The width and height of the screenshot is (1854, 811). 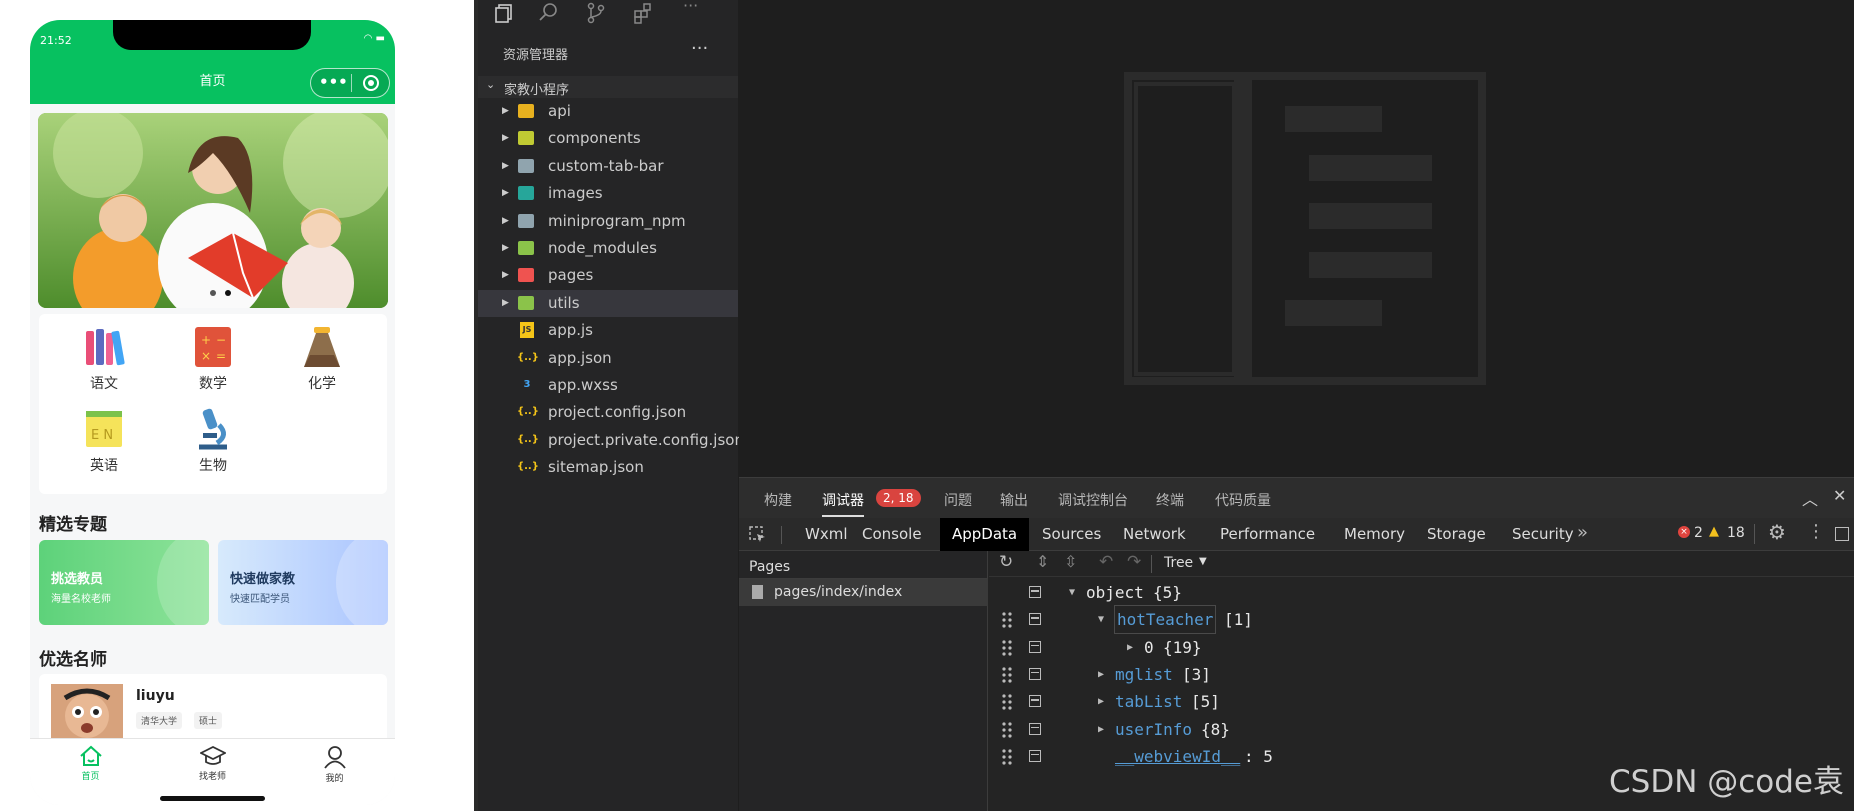 What do you see at coordinates (958, 500) in the screenshot?
I see `tab-issues: 问题` at bounding box center [958, 500].